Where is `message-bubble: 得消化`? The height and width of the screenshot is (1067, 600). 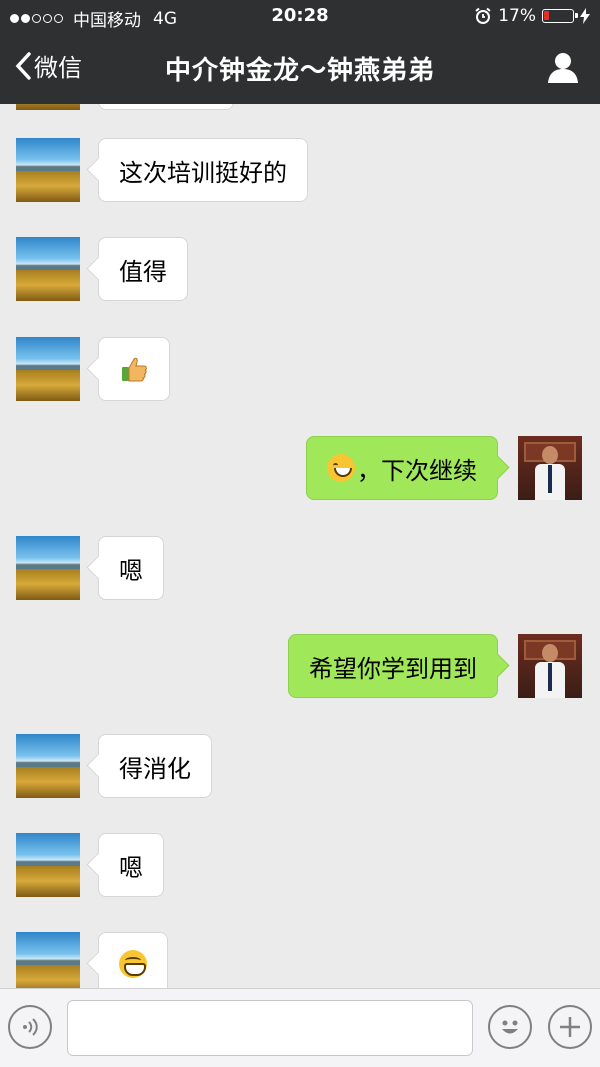 message-bubble: 得消化 is located at coordinates (155, 766).